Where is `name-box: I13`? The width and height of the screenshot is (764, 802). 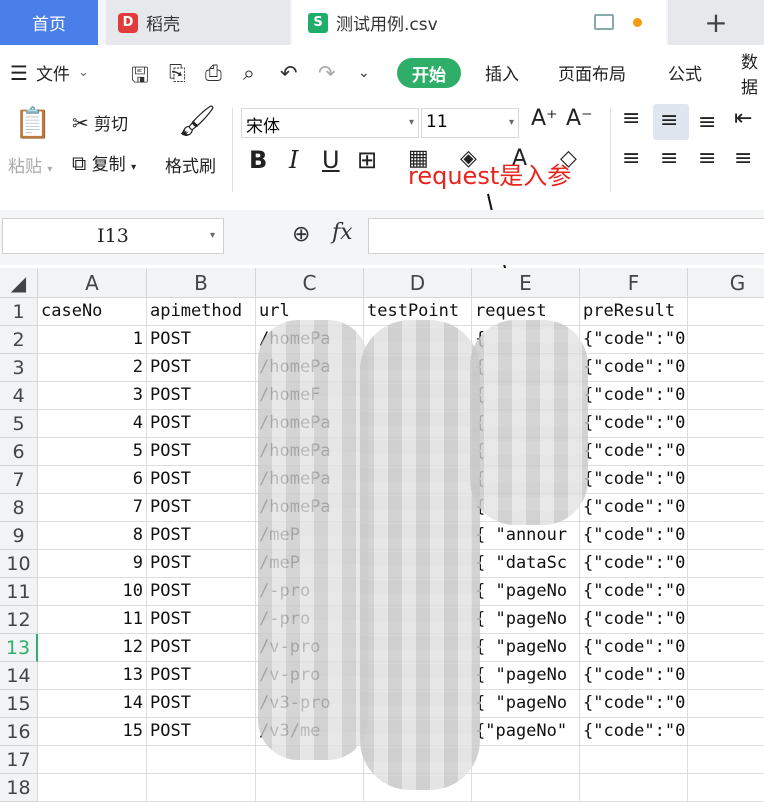 name-box: I13 is located at coordinates (113, 236).